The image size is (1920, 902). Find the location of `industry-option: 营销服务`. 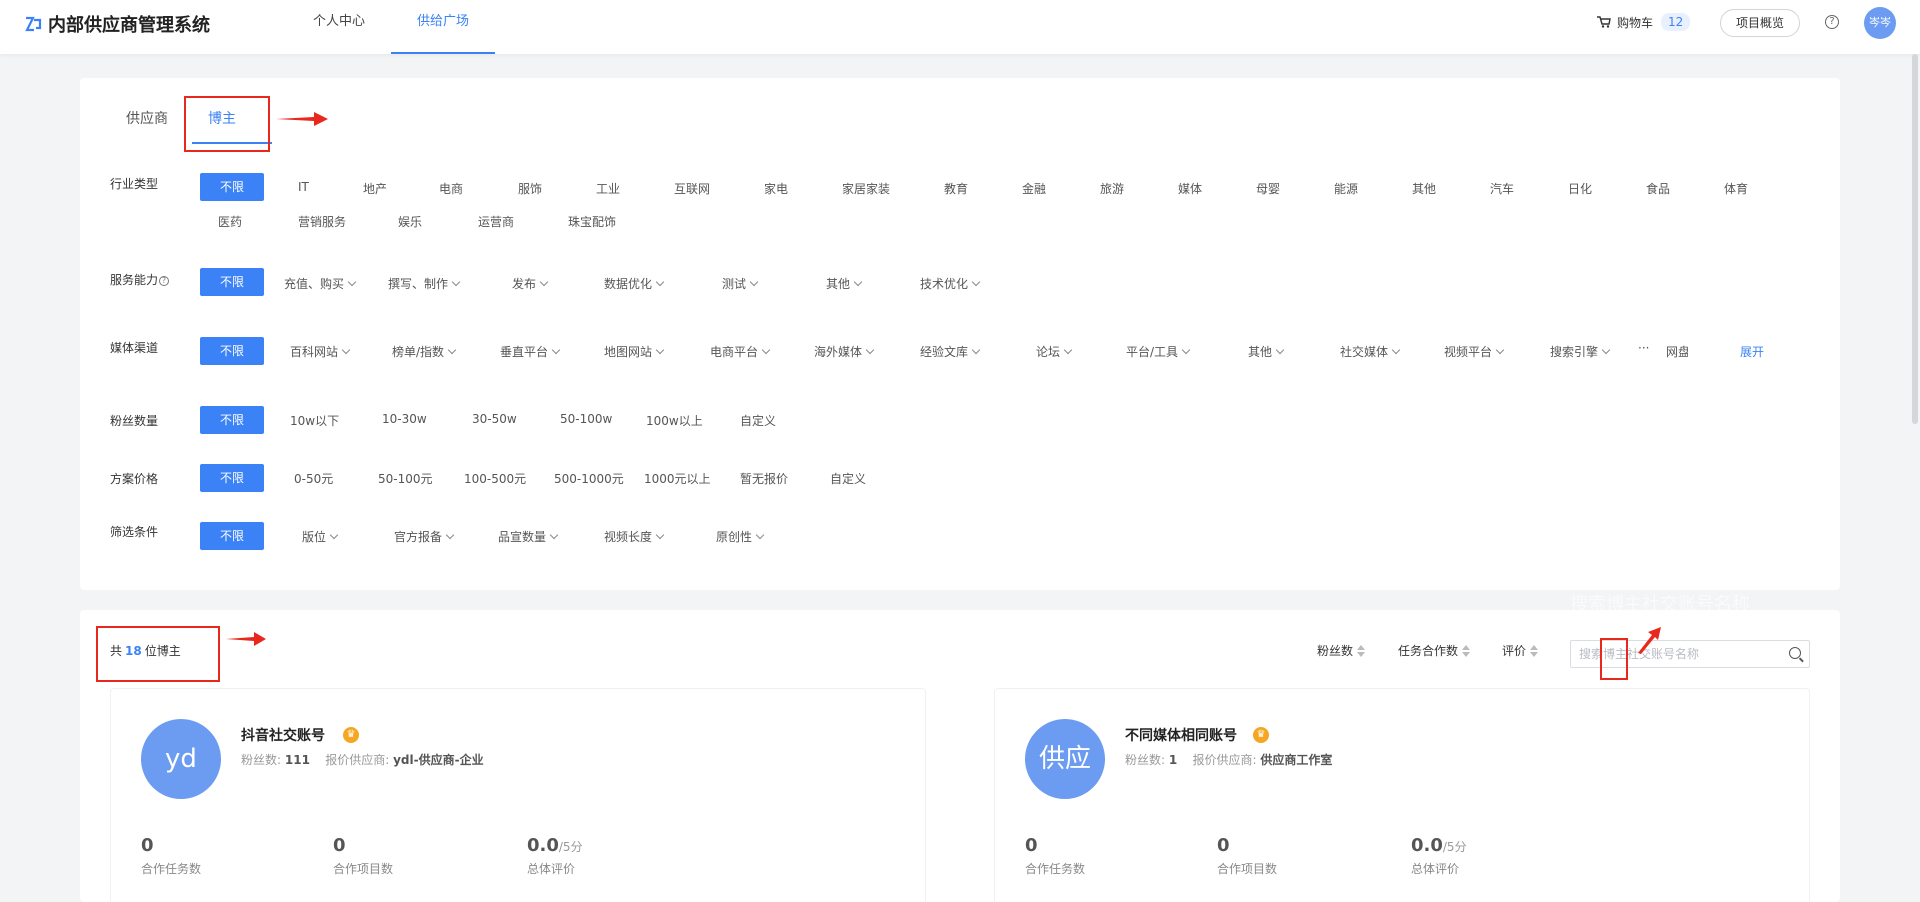

industry-option: 营销服务 is located at coordinates (322, 221).